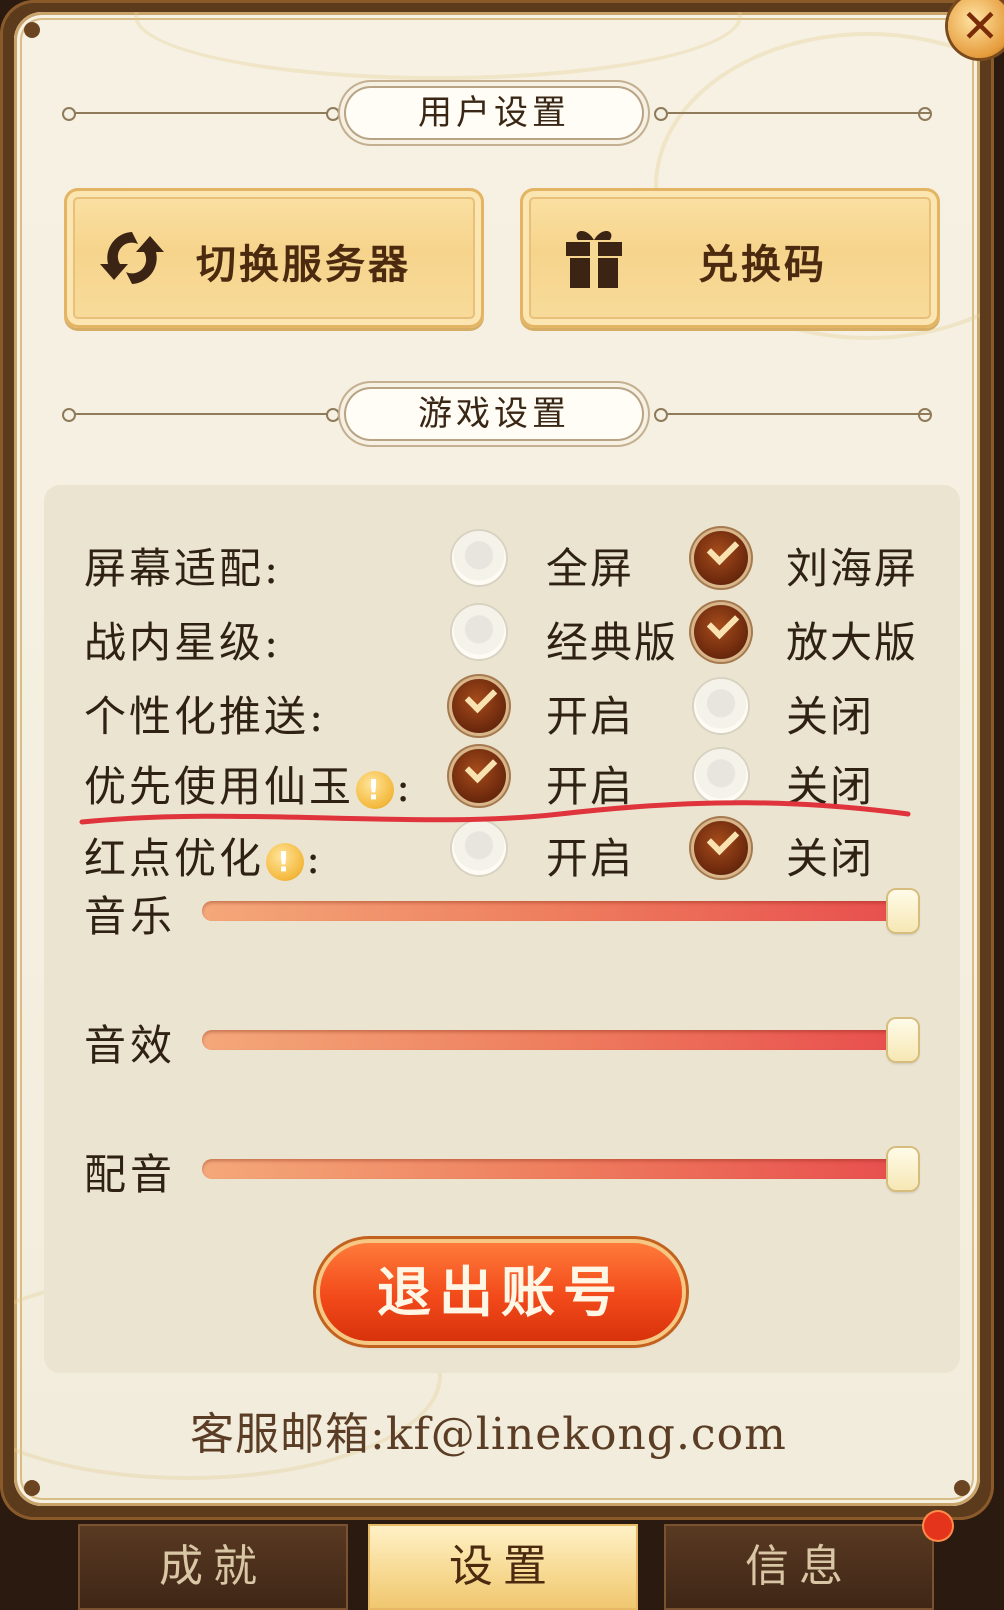  I want to click on slider-voice: 配音, so click(502, 1171).